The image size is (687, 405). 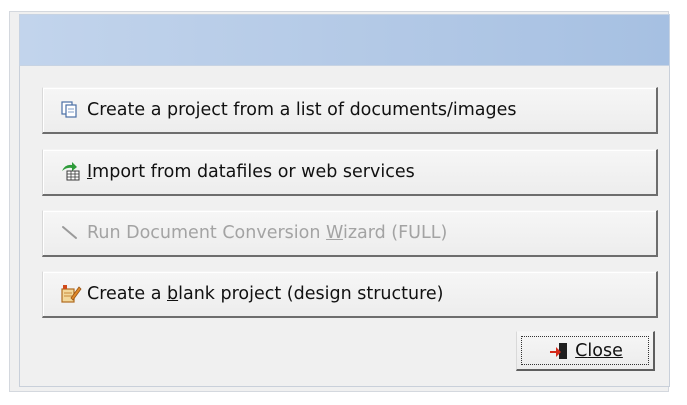 I want to click on blank-project-icon, so click(x=71, y=294).